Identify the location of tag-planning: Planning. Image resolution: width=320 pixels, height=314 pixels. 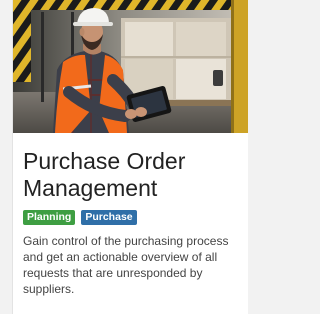
(49, 217).